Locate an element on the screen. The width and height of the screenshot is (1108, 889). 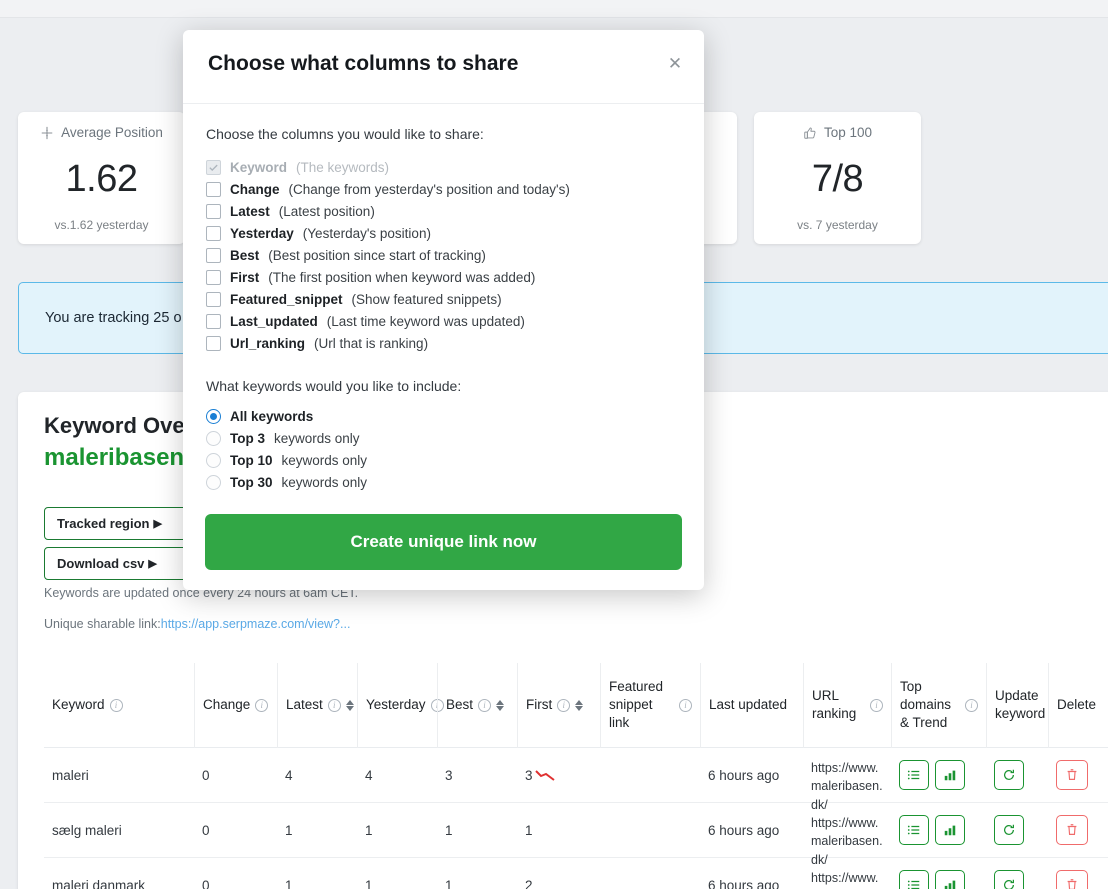
column-header-delete: Delete is located at coordinates (1078, 705).